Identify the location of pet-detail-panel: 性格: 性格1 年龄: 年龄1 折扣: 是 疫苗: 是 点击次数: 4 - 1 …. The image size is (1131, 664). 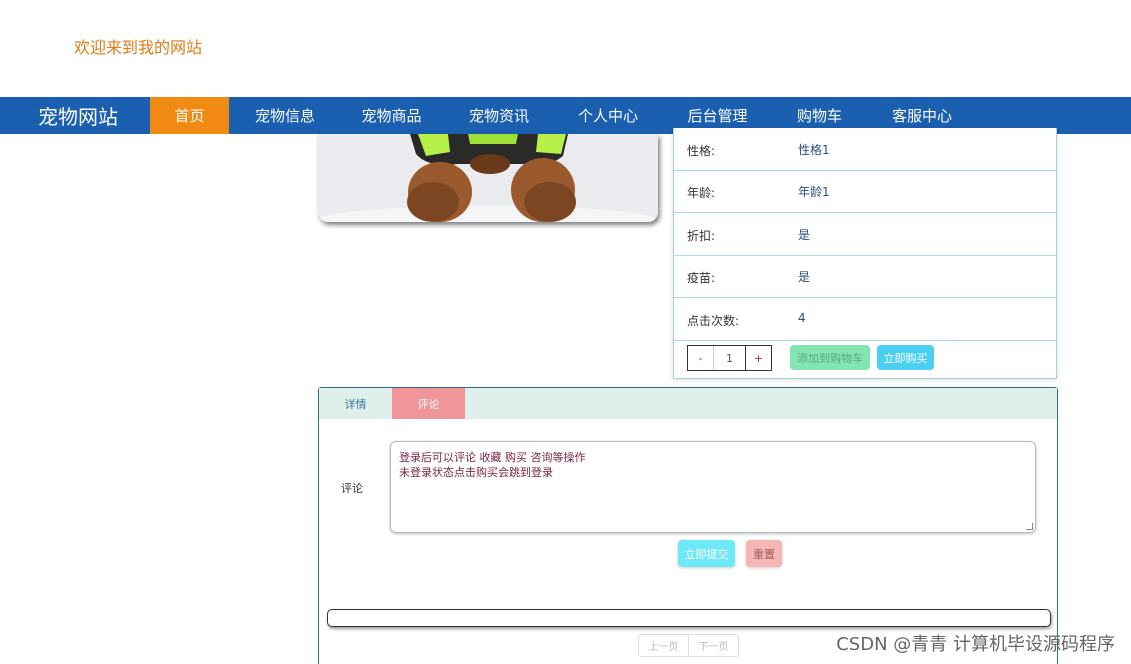
(865, 253).